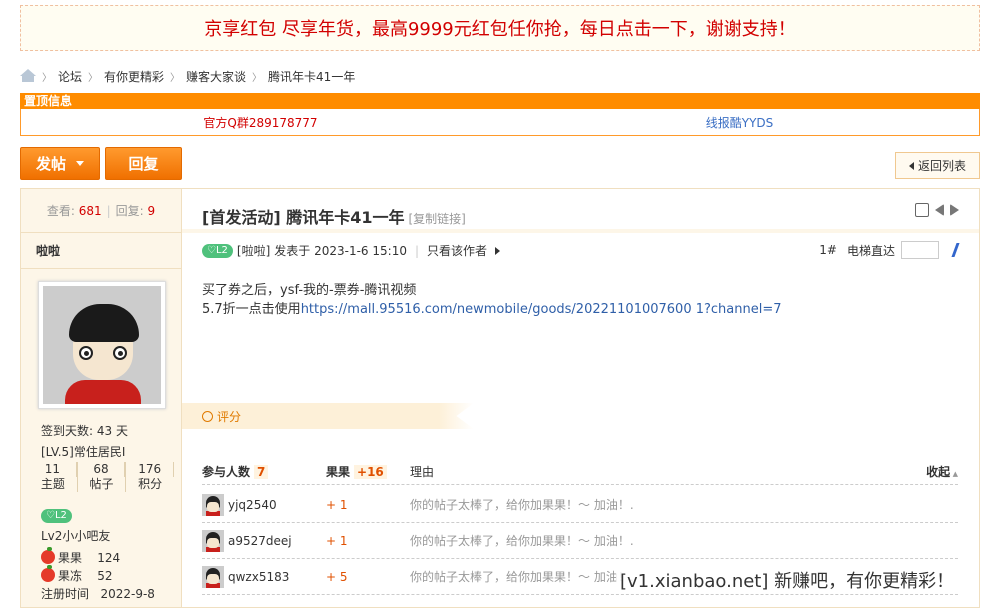  I want to click on checkin-days: 签到天数: 43 天, so click(84, 431).